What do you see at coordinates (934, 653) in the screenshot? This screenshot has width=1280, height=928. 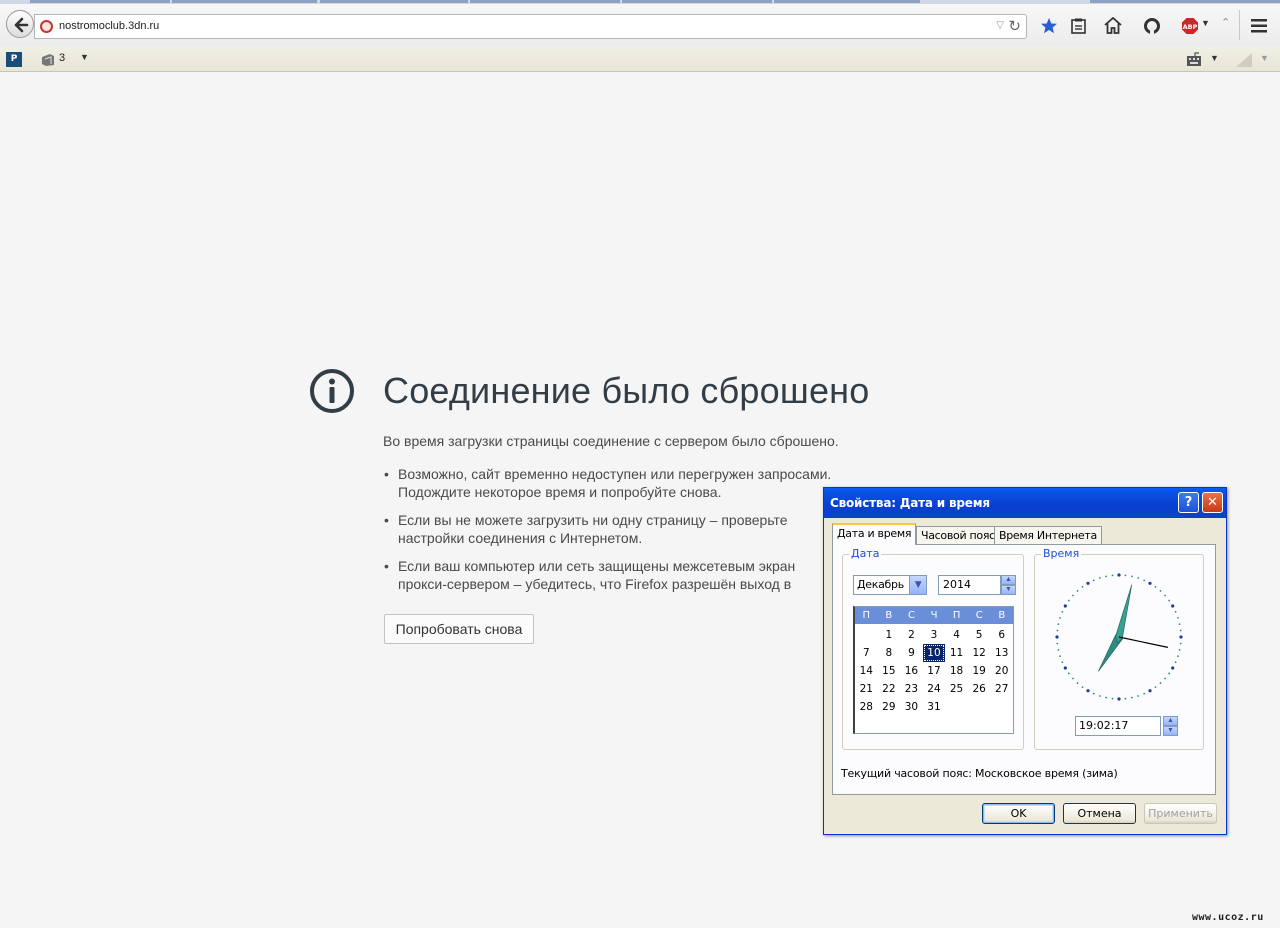 I see `calendar-day: 10` at bounding box center [934, 653].